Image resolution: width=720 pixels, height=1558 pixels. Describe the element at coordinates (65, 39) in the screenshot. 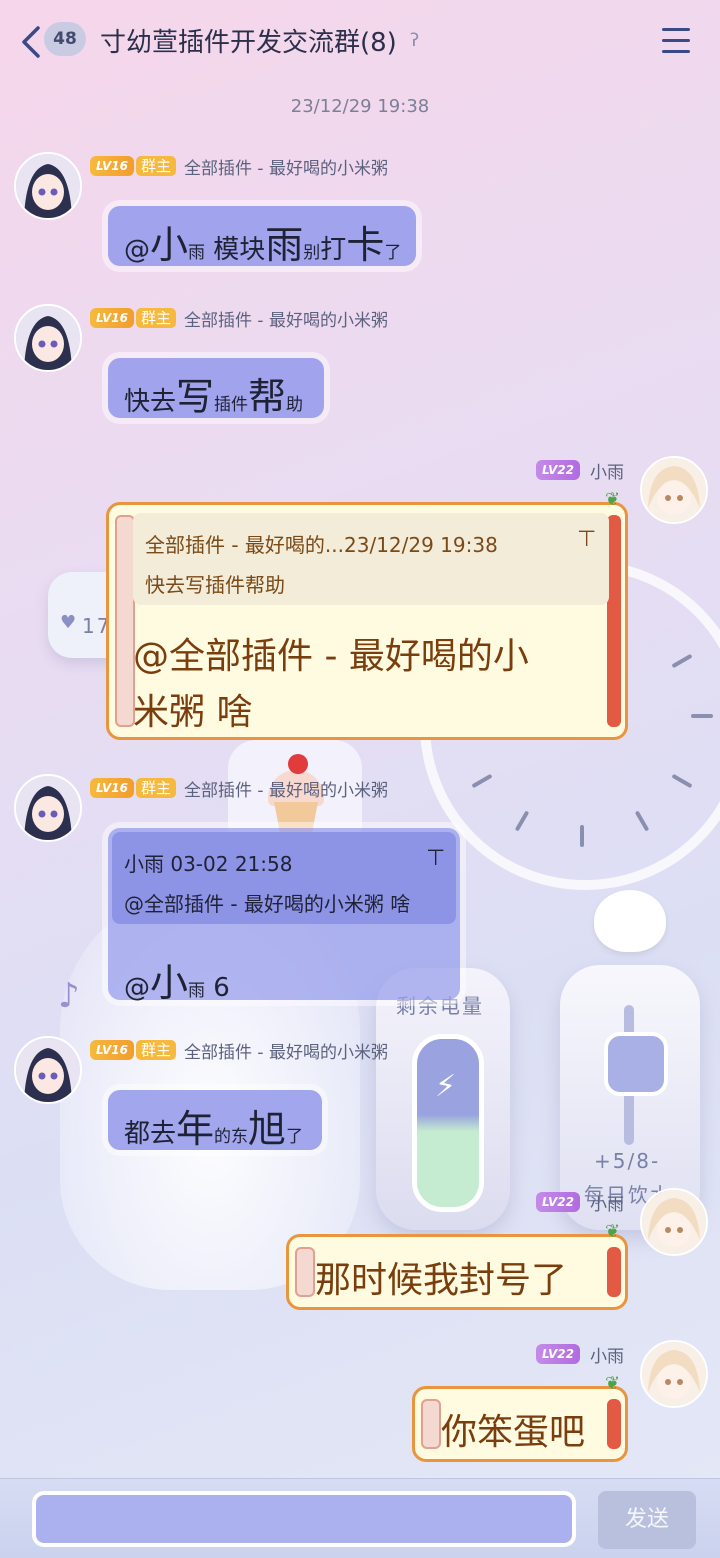

I see `unread-count-badge: 48` at that location.